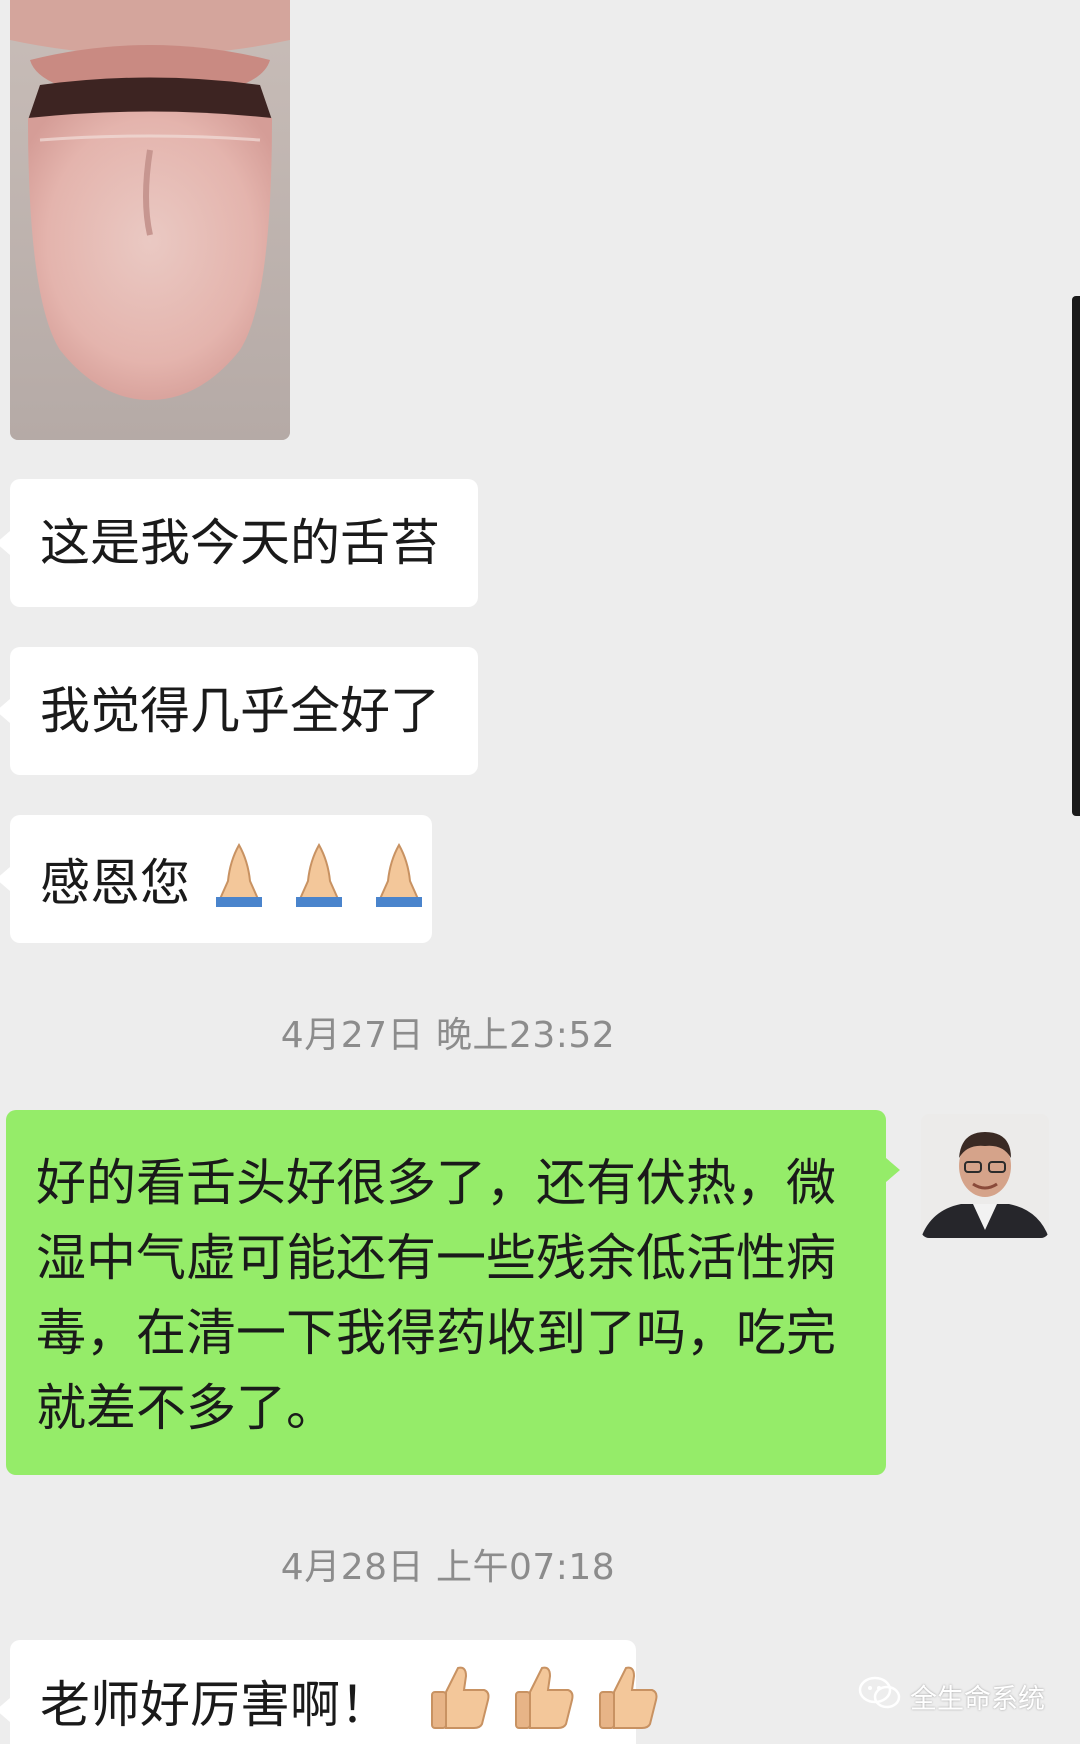  I want to click on watermark: 全生命系统, so click(951, 1696).